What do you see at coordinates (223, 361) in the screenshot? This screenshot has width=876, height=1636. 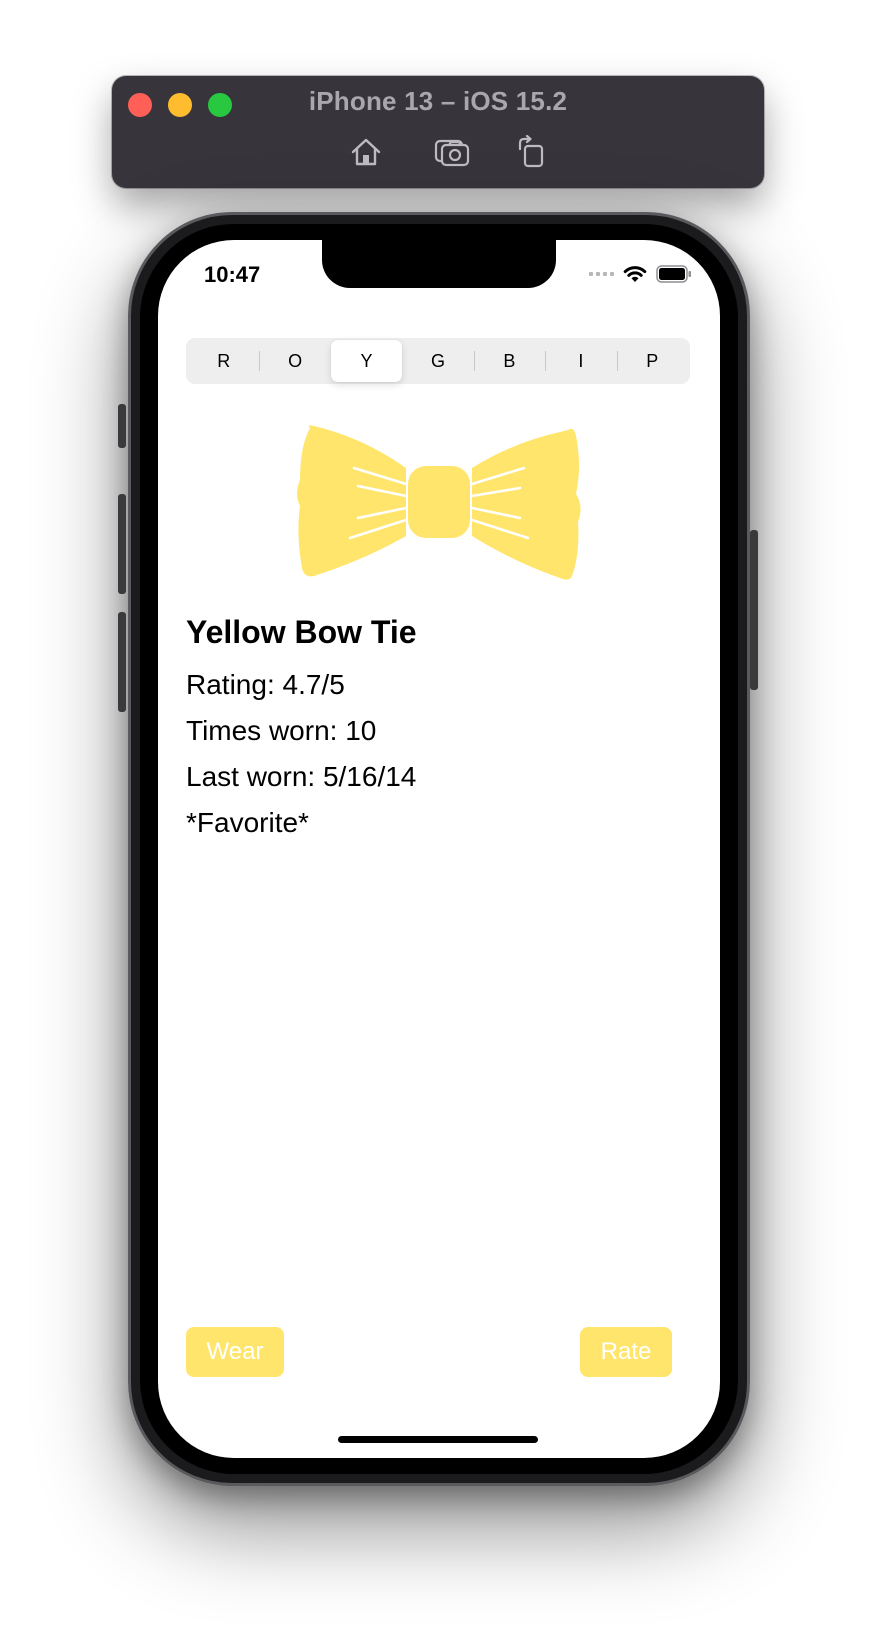 I see `segment-r: R` at bounding box center [223, 361].